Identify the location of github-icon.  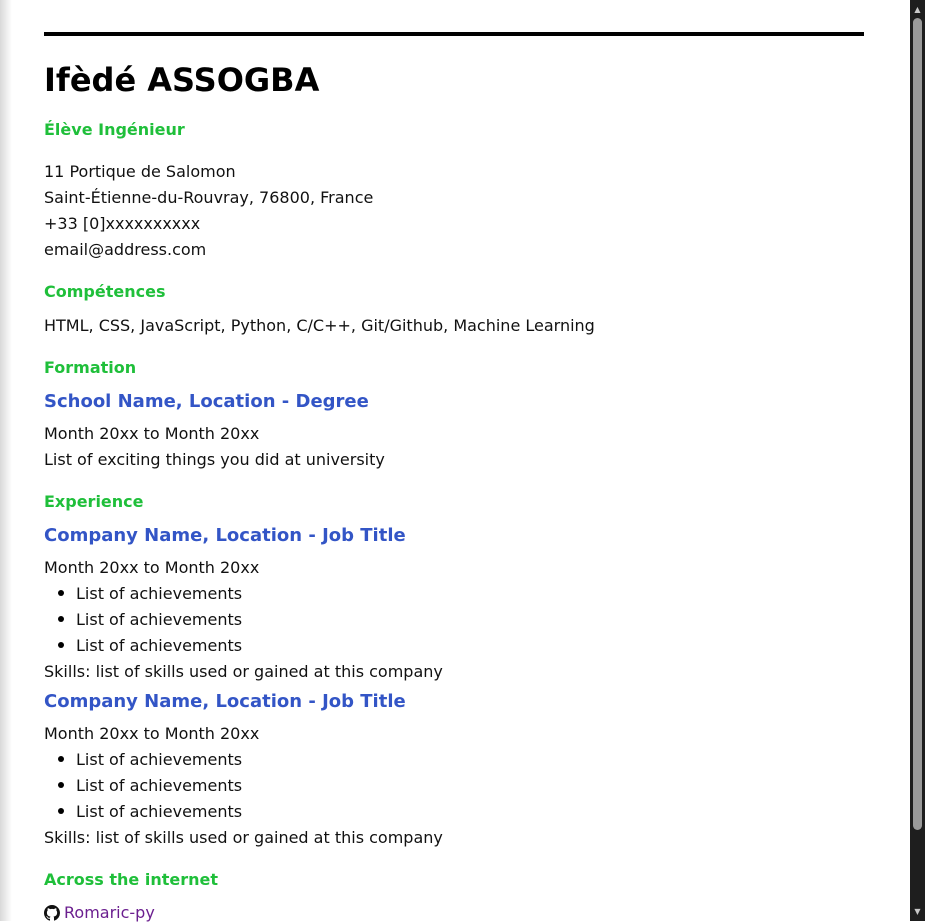
(52, 913).